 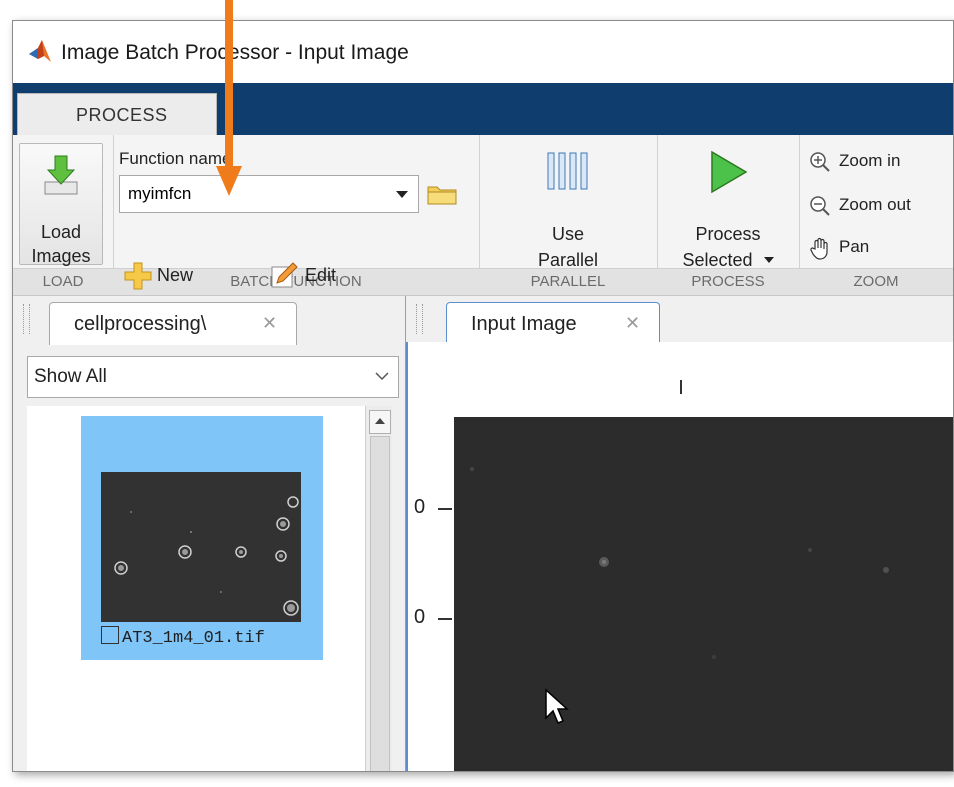 I want to click on zoom-in-button: Zoom in, so click(x=854, y=164).